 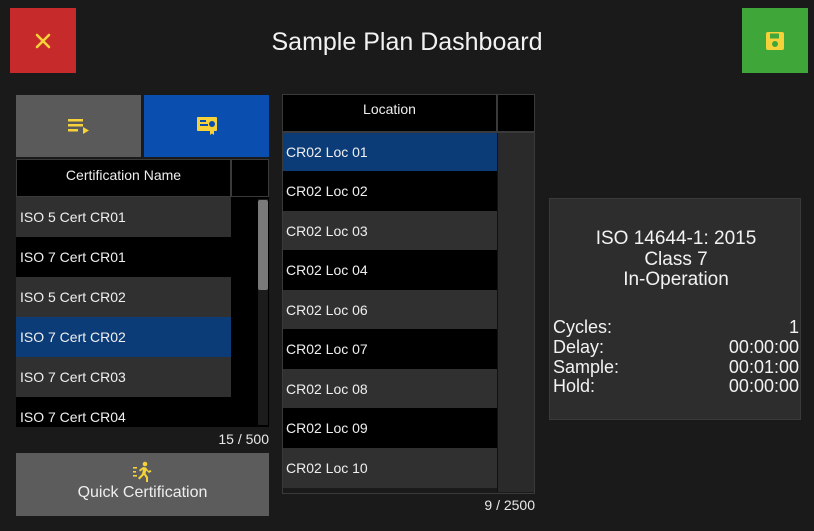 What do you see at coordinates (73, 337) in the screenshot?
I see `certification-label: ISO 7 Cert CR02` at bounding box center [73, 337].